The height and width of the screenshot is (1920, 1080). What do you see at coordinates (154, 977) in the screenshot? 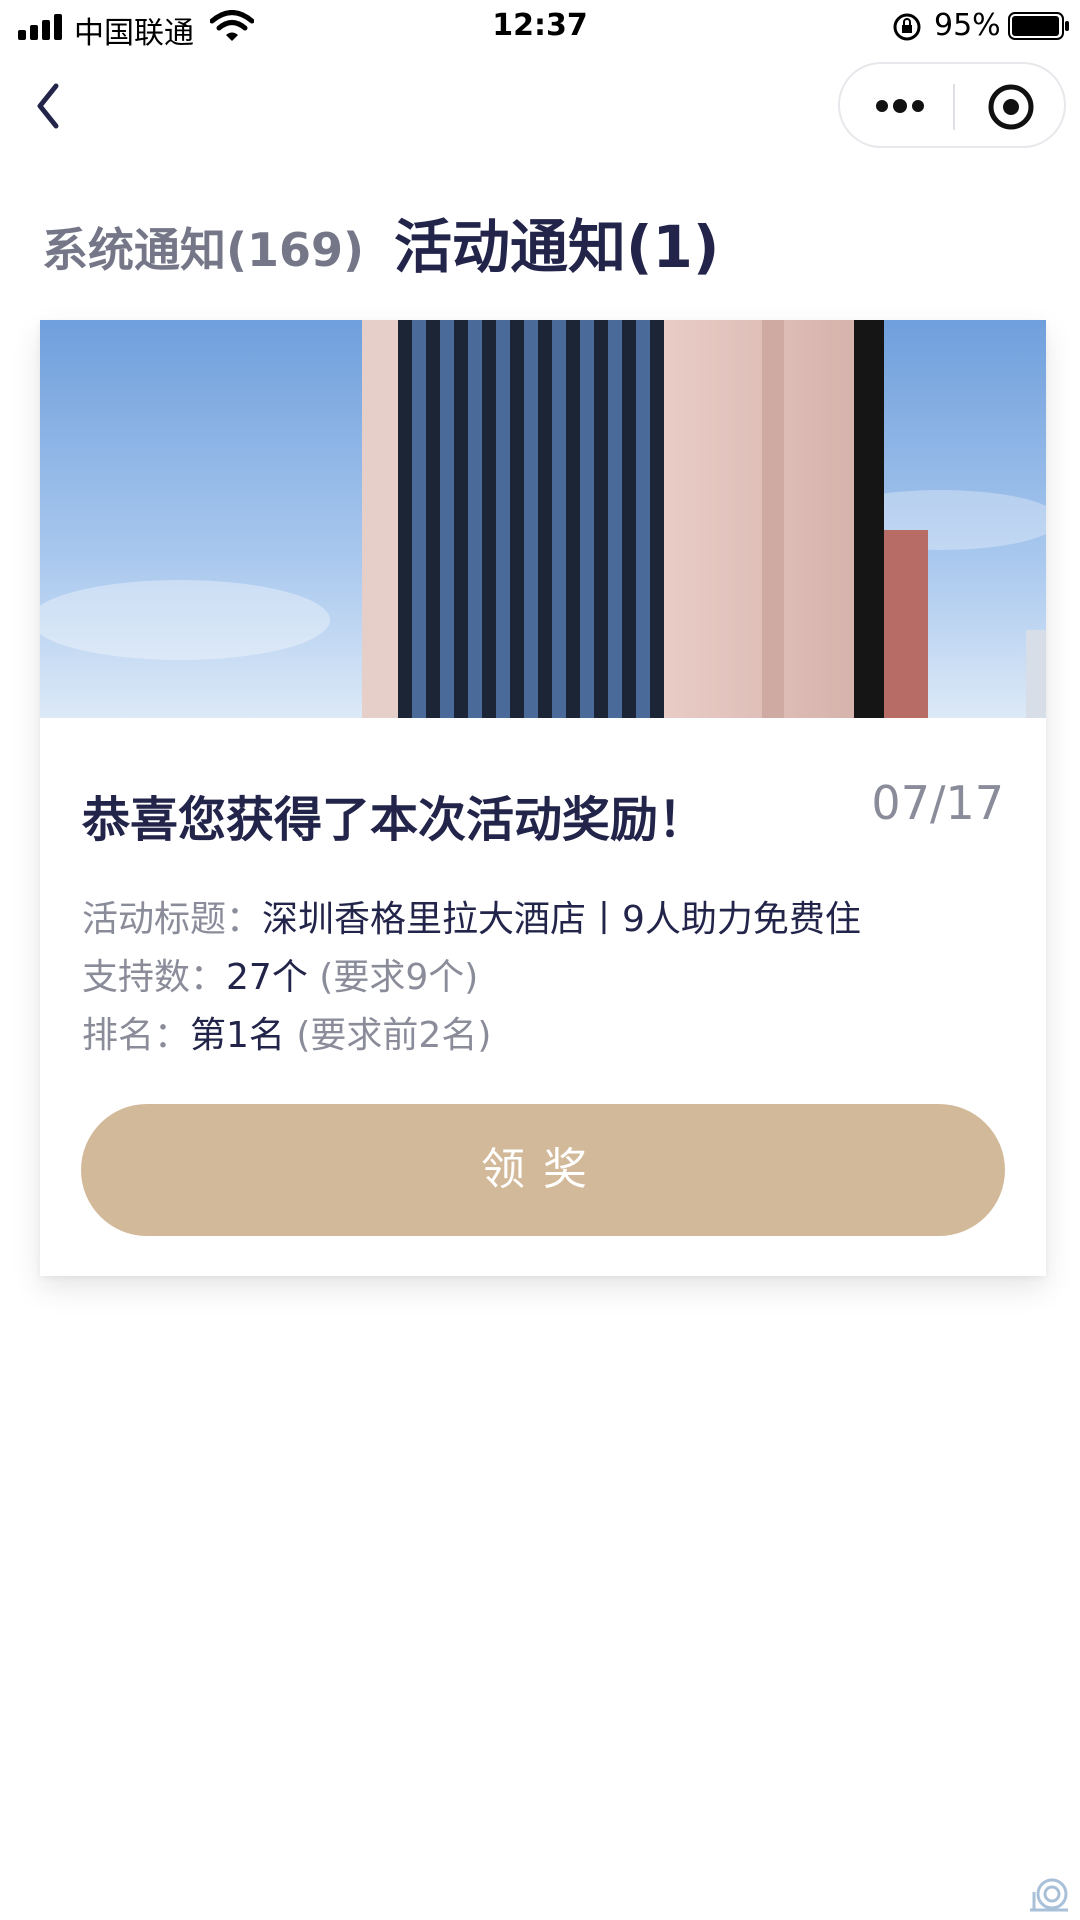
I see `support-count-label: 支持数：` at bounding box center [154, 977].